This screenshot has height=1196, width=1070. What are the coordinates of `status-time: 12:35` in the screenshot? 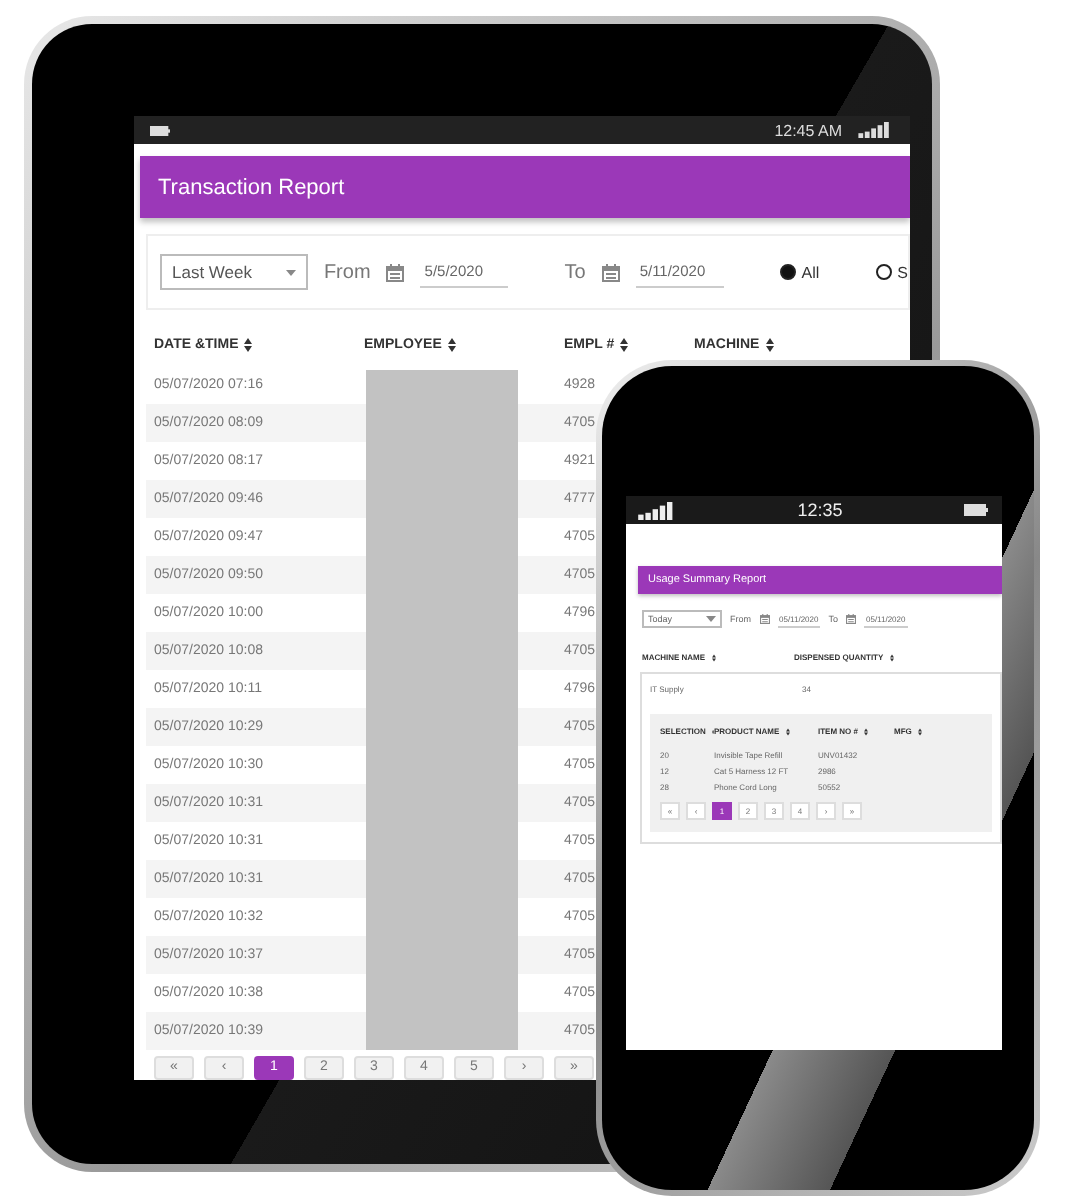 It's located at (820, 510).